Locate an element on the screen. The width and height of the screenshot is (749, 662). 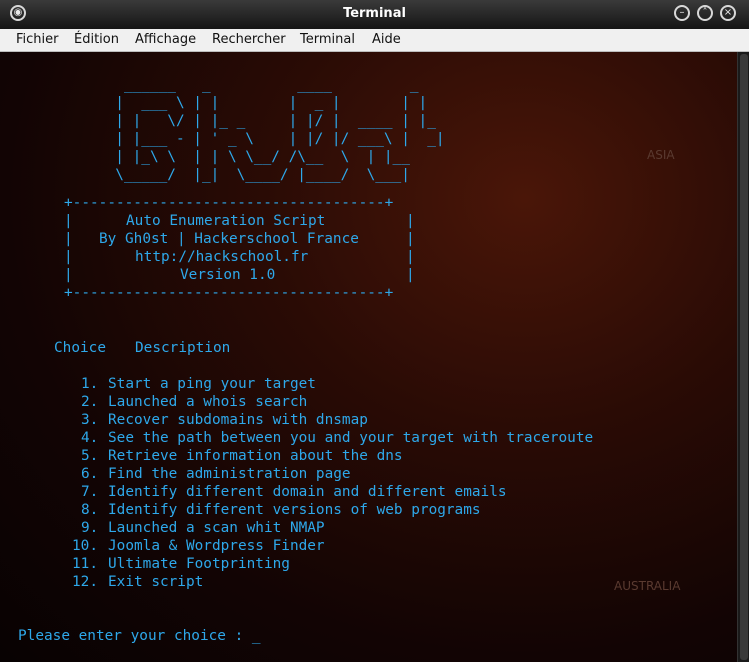
description-header: Description is located at coordinates (183, 348).